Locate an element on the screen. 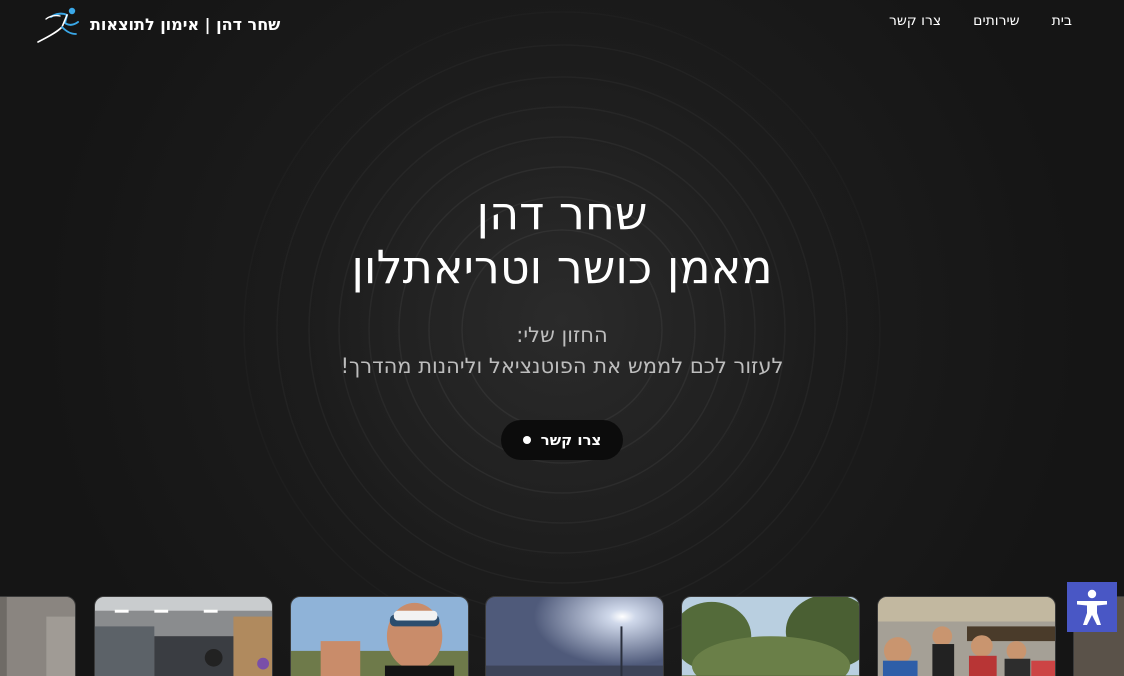 The image size is (1124, 676). group-cyclists-image is located at coordinates (966, 636).